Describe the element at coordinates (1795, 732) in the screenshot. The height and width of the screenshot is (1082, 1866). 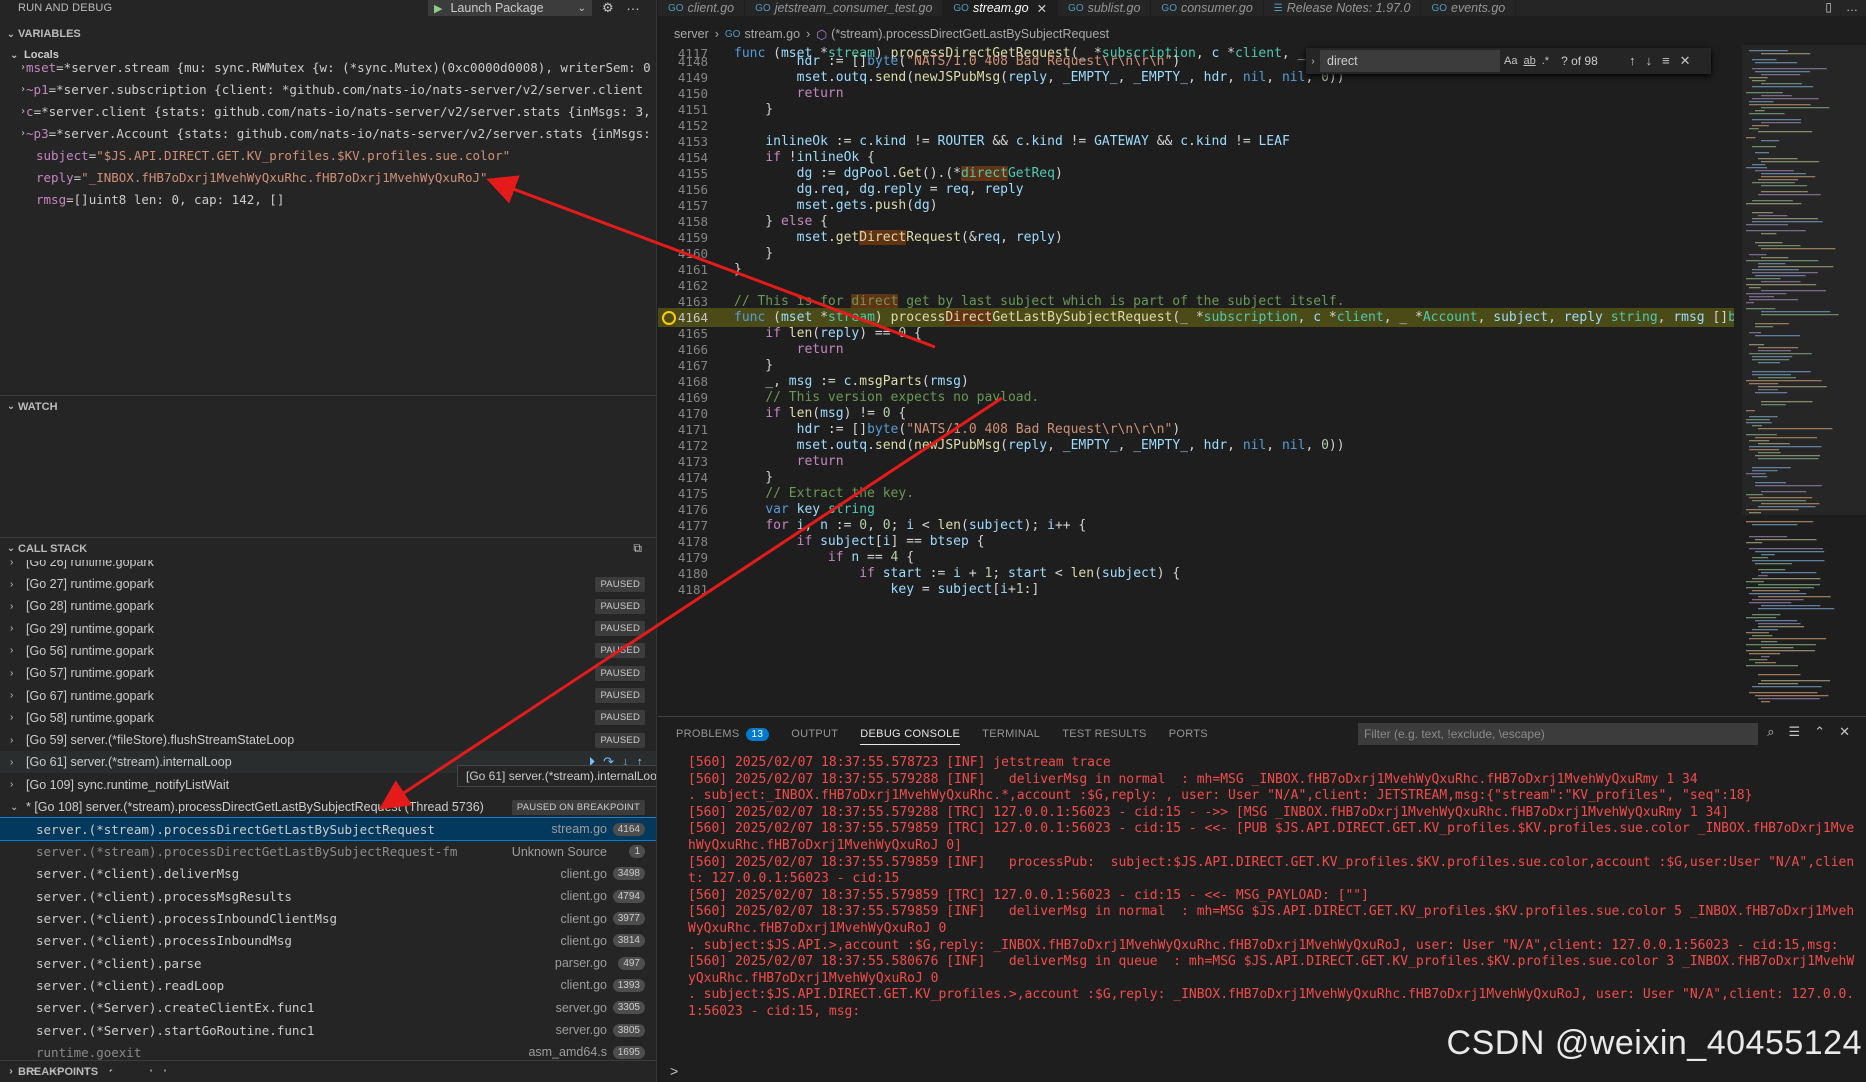
I see `clear-console-icon: ☰` at that location.